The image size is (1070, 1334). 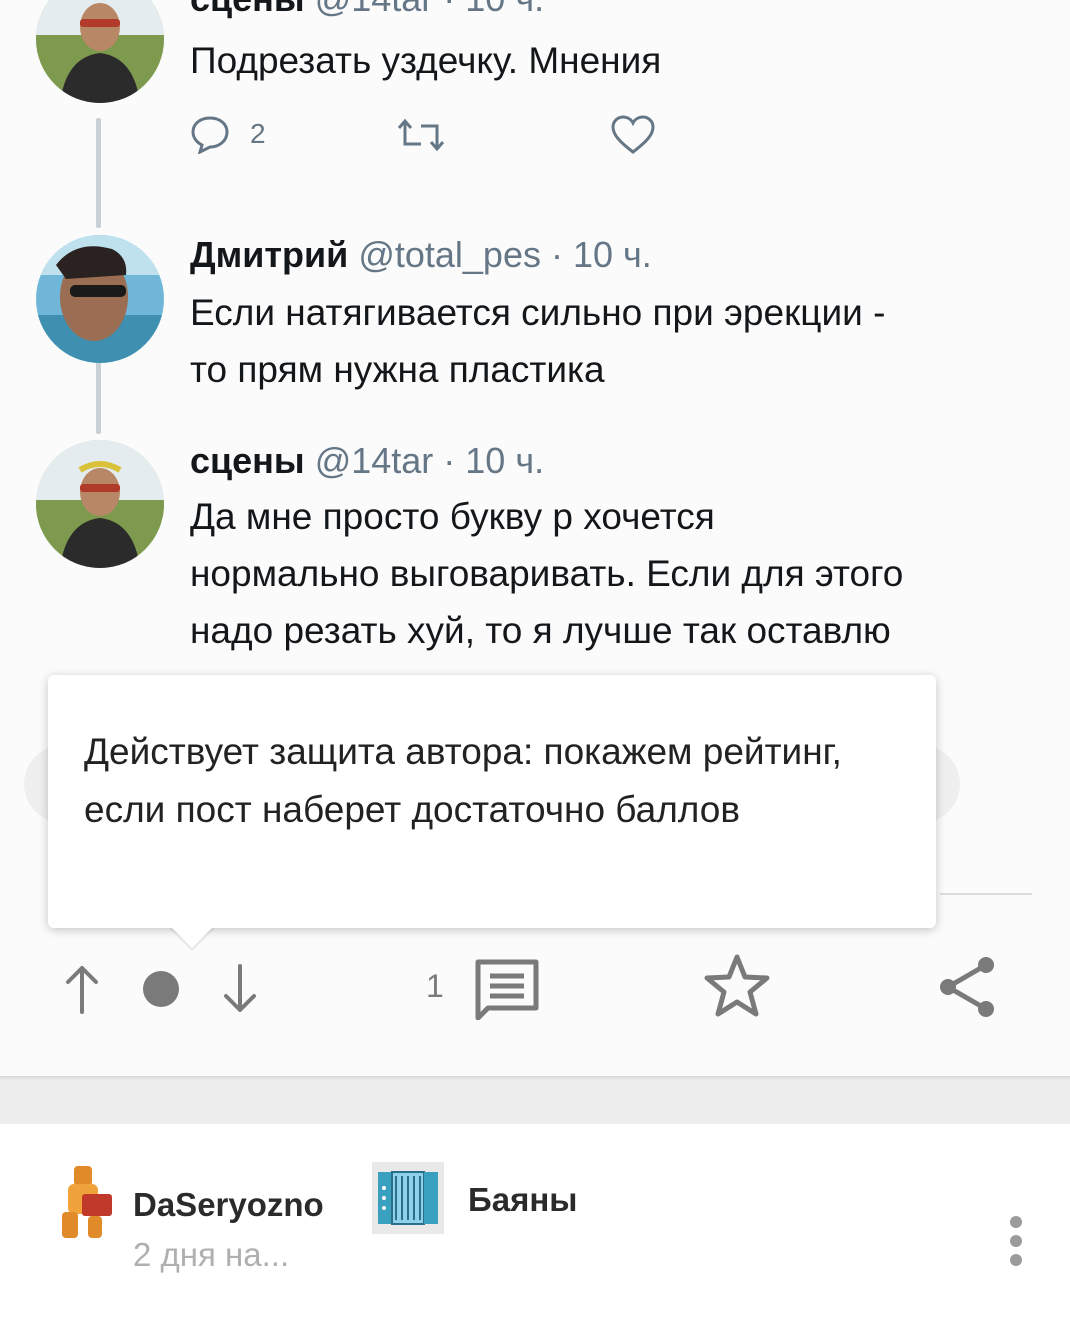 I want to click on posts-separator, so click(x=535, y=1102).